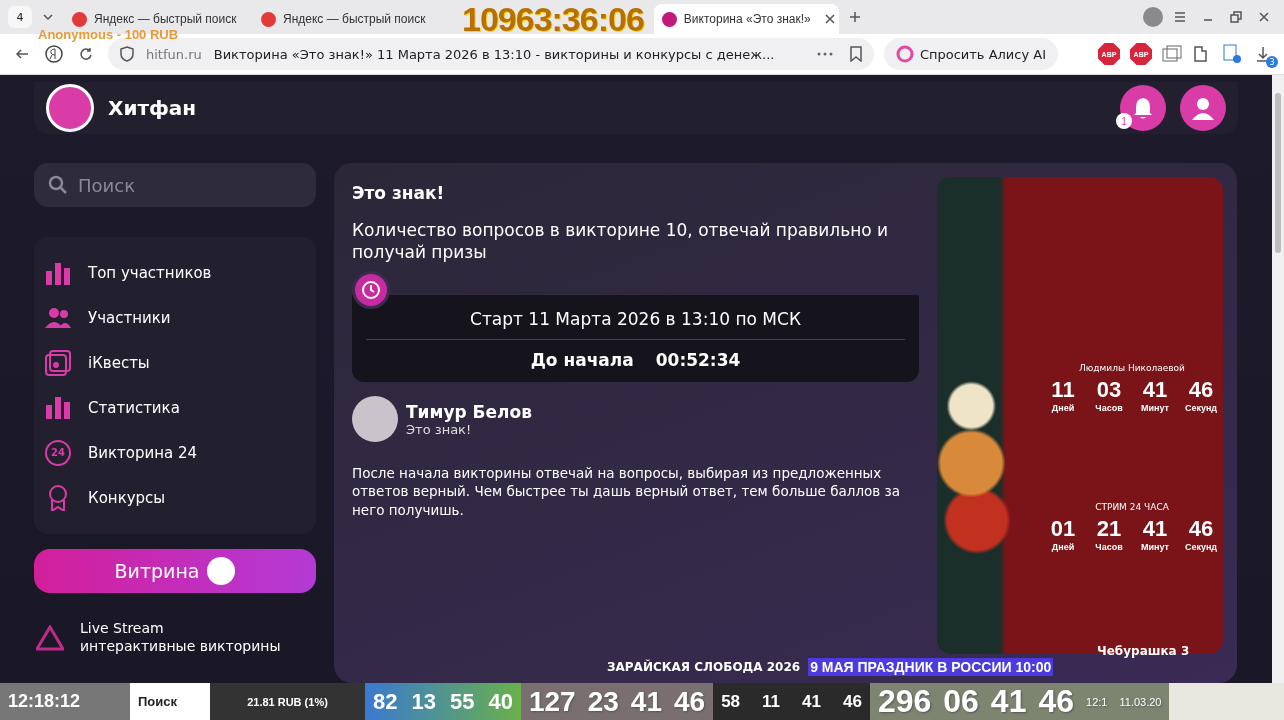 The width and height of the screenshot is (1284, 720). Describe the element at coordinates (58, 273) in the screenshot. I see `bar-chart-icon` at that location.